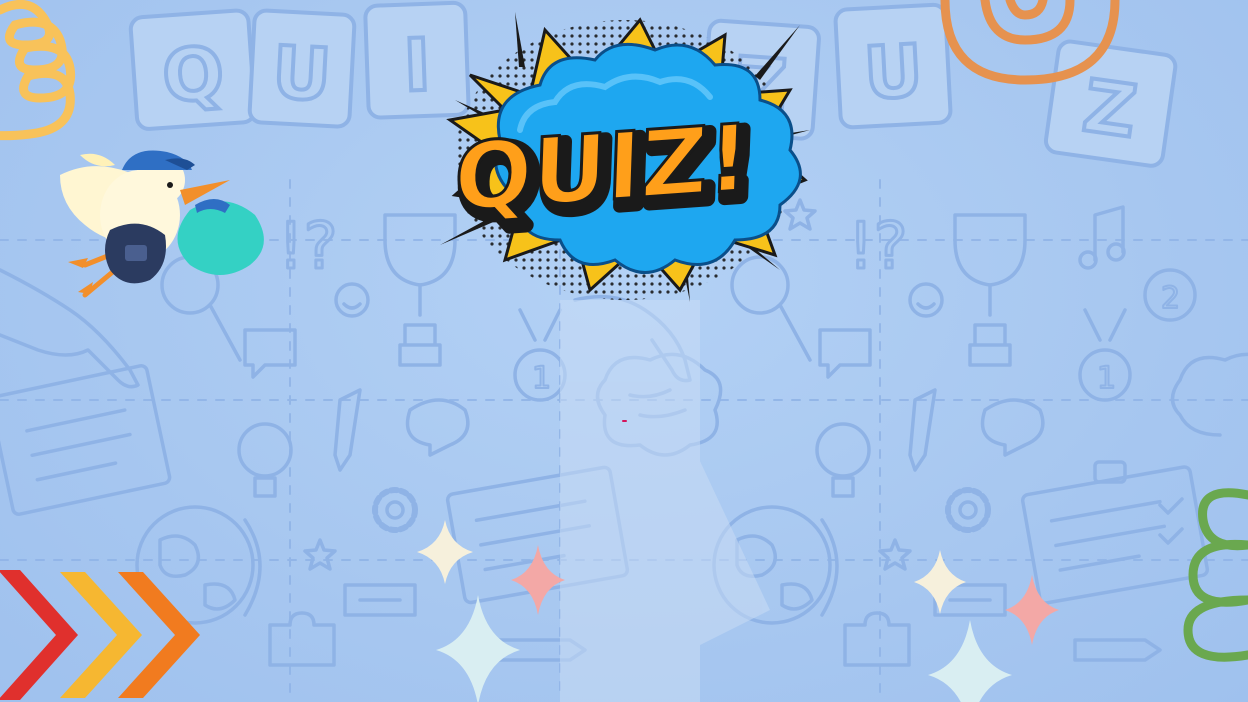 This screenshot has width=1248, height=702. What do you see at coordinates (624, 421) in the screenshot?
I see `mouse-cursor-speck` at bounding box center [624, 421].